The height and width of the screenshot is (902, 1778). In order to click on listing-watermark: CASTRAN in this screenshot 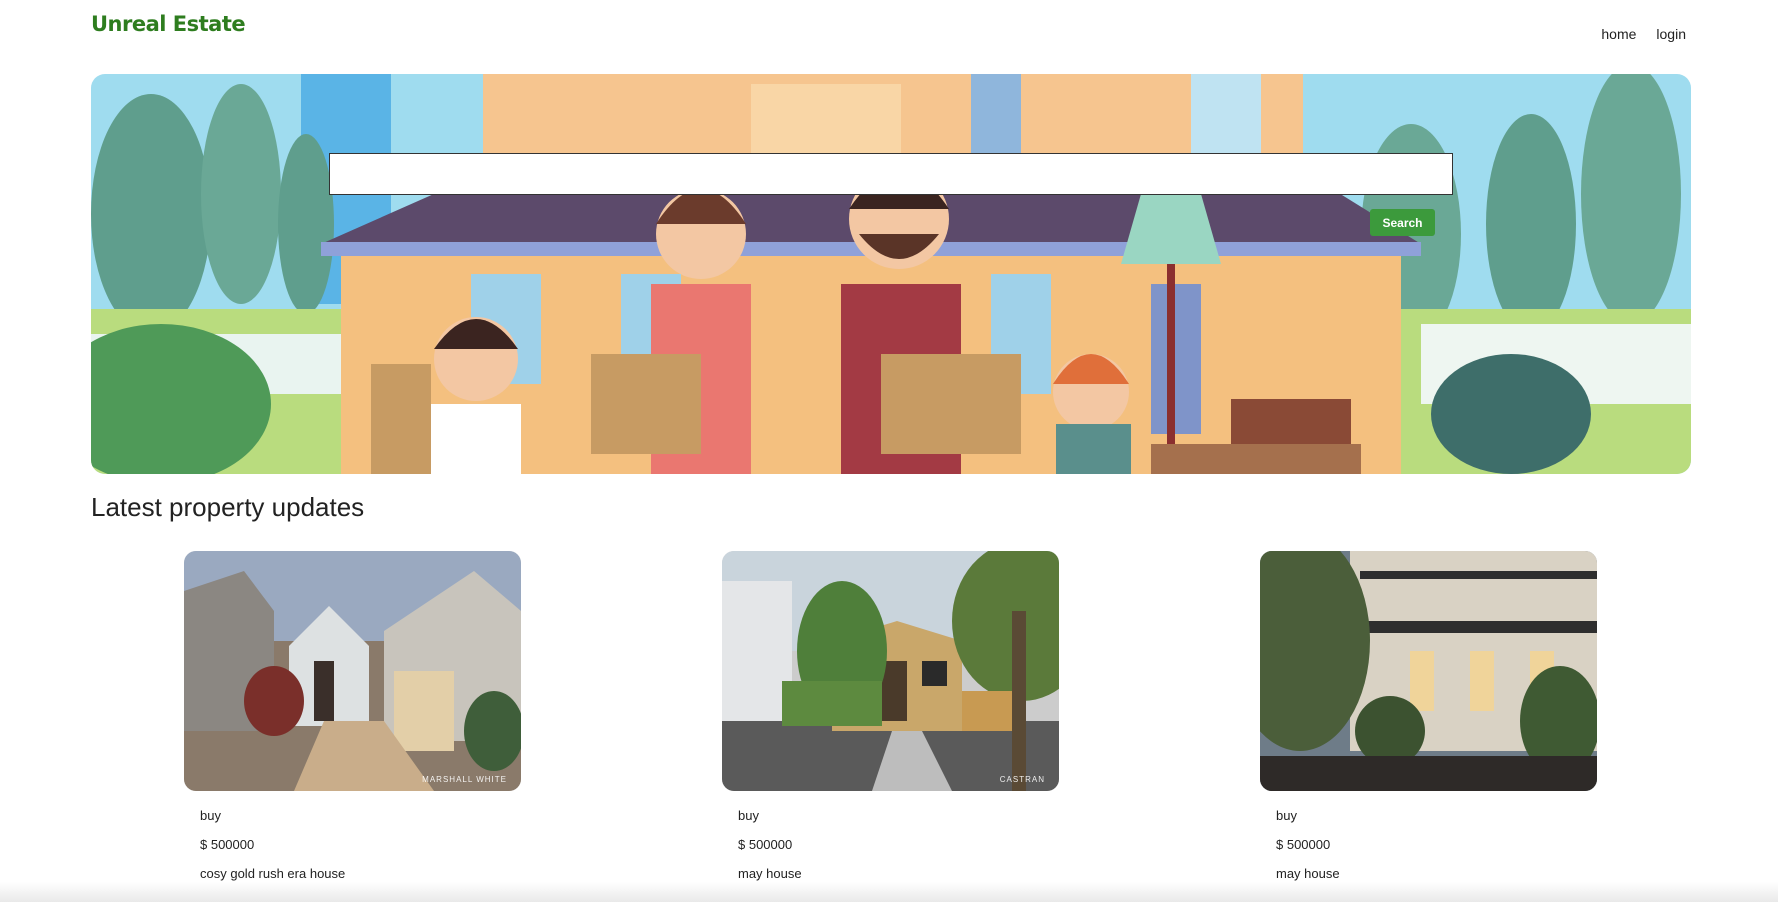, I will do `click(1022, 779)`.